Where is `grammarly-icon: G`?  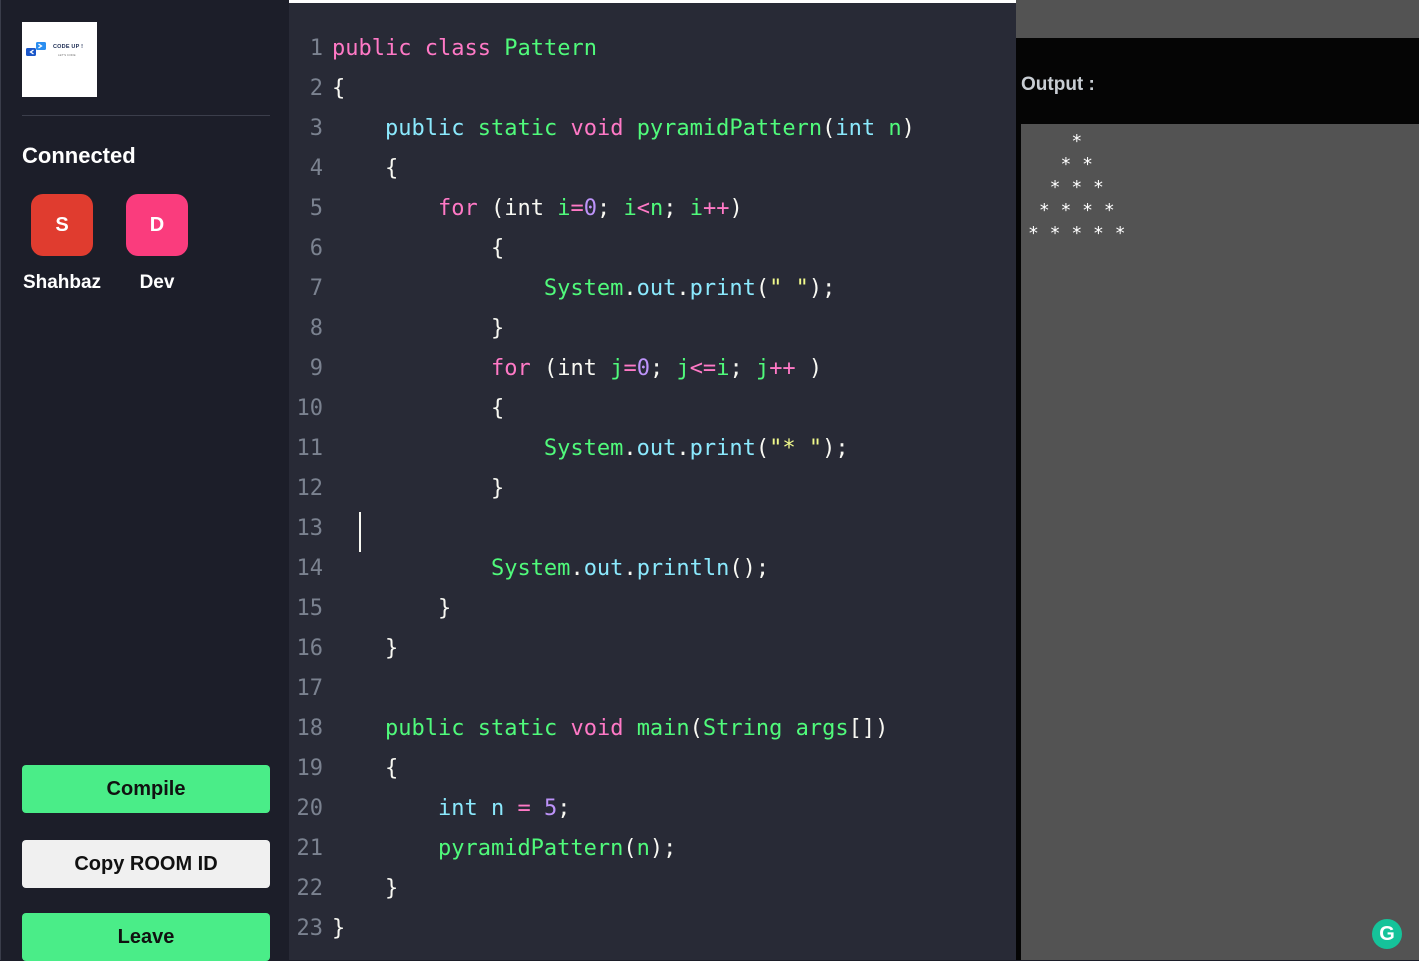
grammarly-icon: G is located at coordinates (1387, 934).